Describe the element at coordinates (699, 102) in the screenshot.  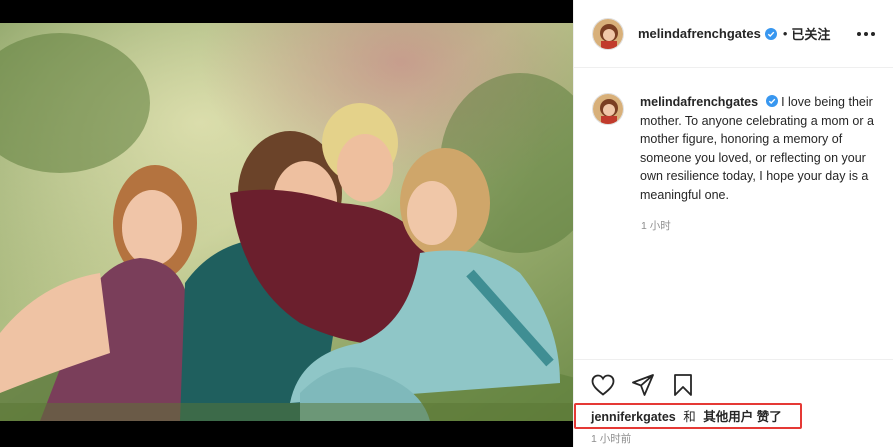
I see `caption-username-link: melindafrenchgates` at that location.